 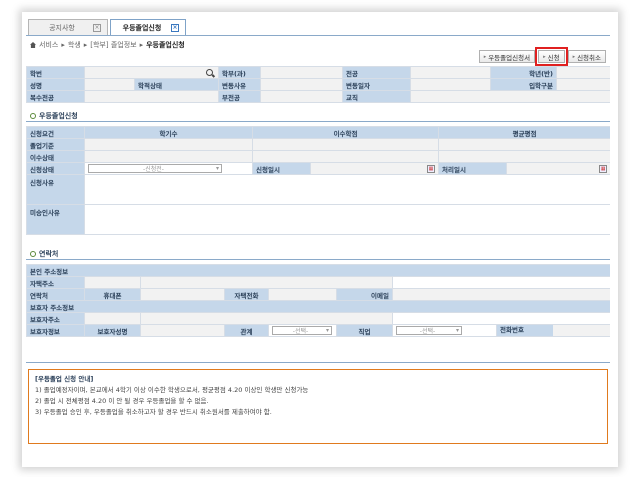 What do you see at coordinates (168, 156) in the screenshot?
I see `status-semesters` at bounding box center [168, 156].